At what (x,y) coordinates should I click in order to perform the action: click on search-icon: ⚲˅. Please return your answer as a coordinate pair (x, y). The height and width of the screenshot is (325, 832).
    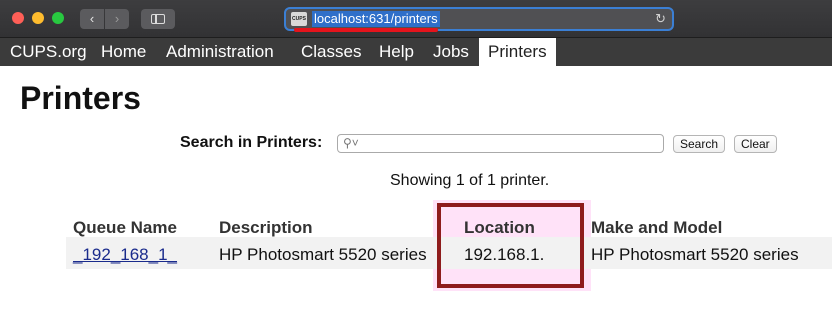
    Looking at the image, I should click on (351, 143).